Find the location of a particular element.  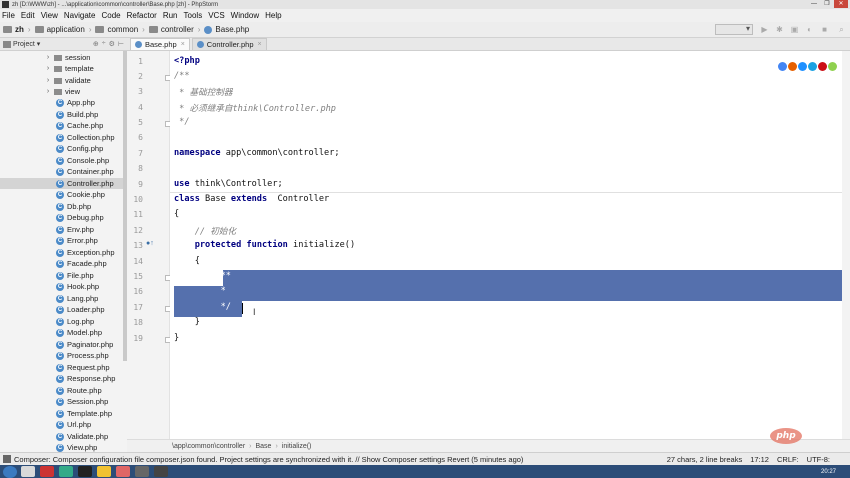

tree-file: C Lang.php is located at coordinates (63, 298).